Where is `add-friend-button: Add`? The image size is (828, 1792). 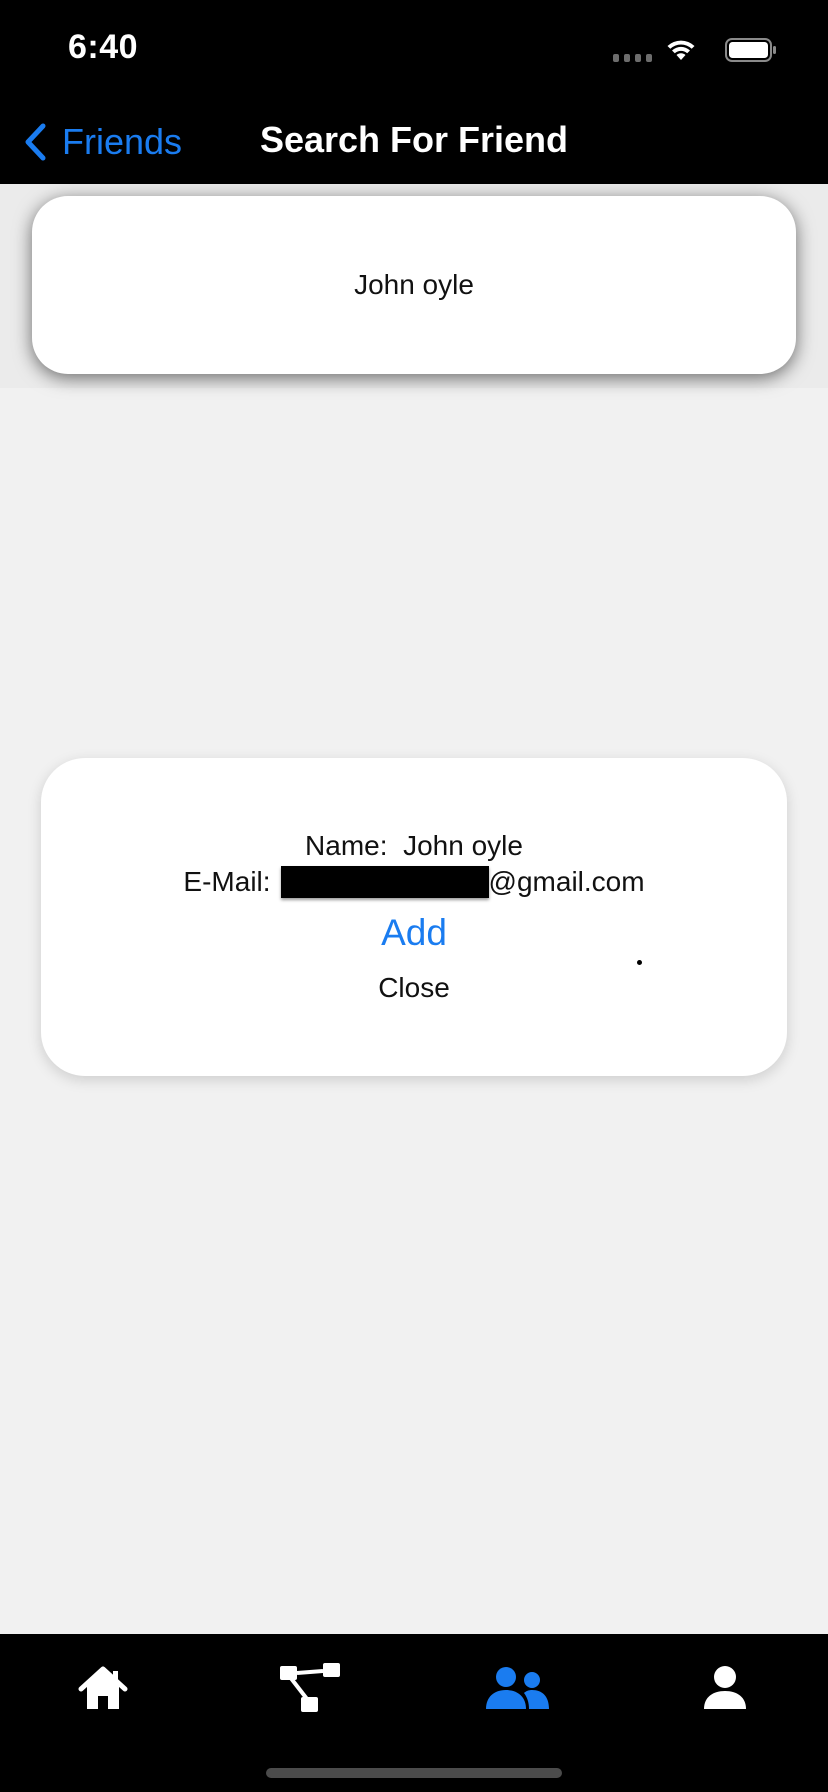 add-friend-button: Add is located at coordinates (414, 933).